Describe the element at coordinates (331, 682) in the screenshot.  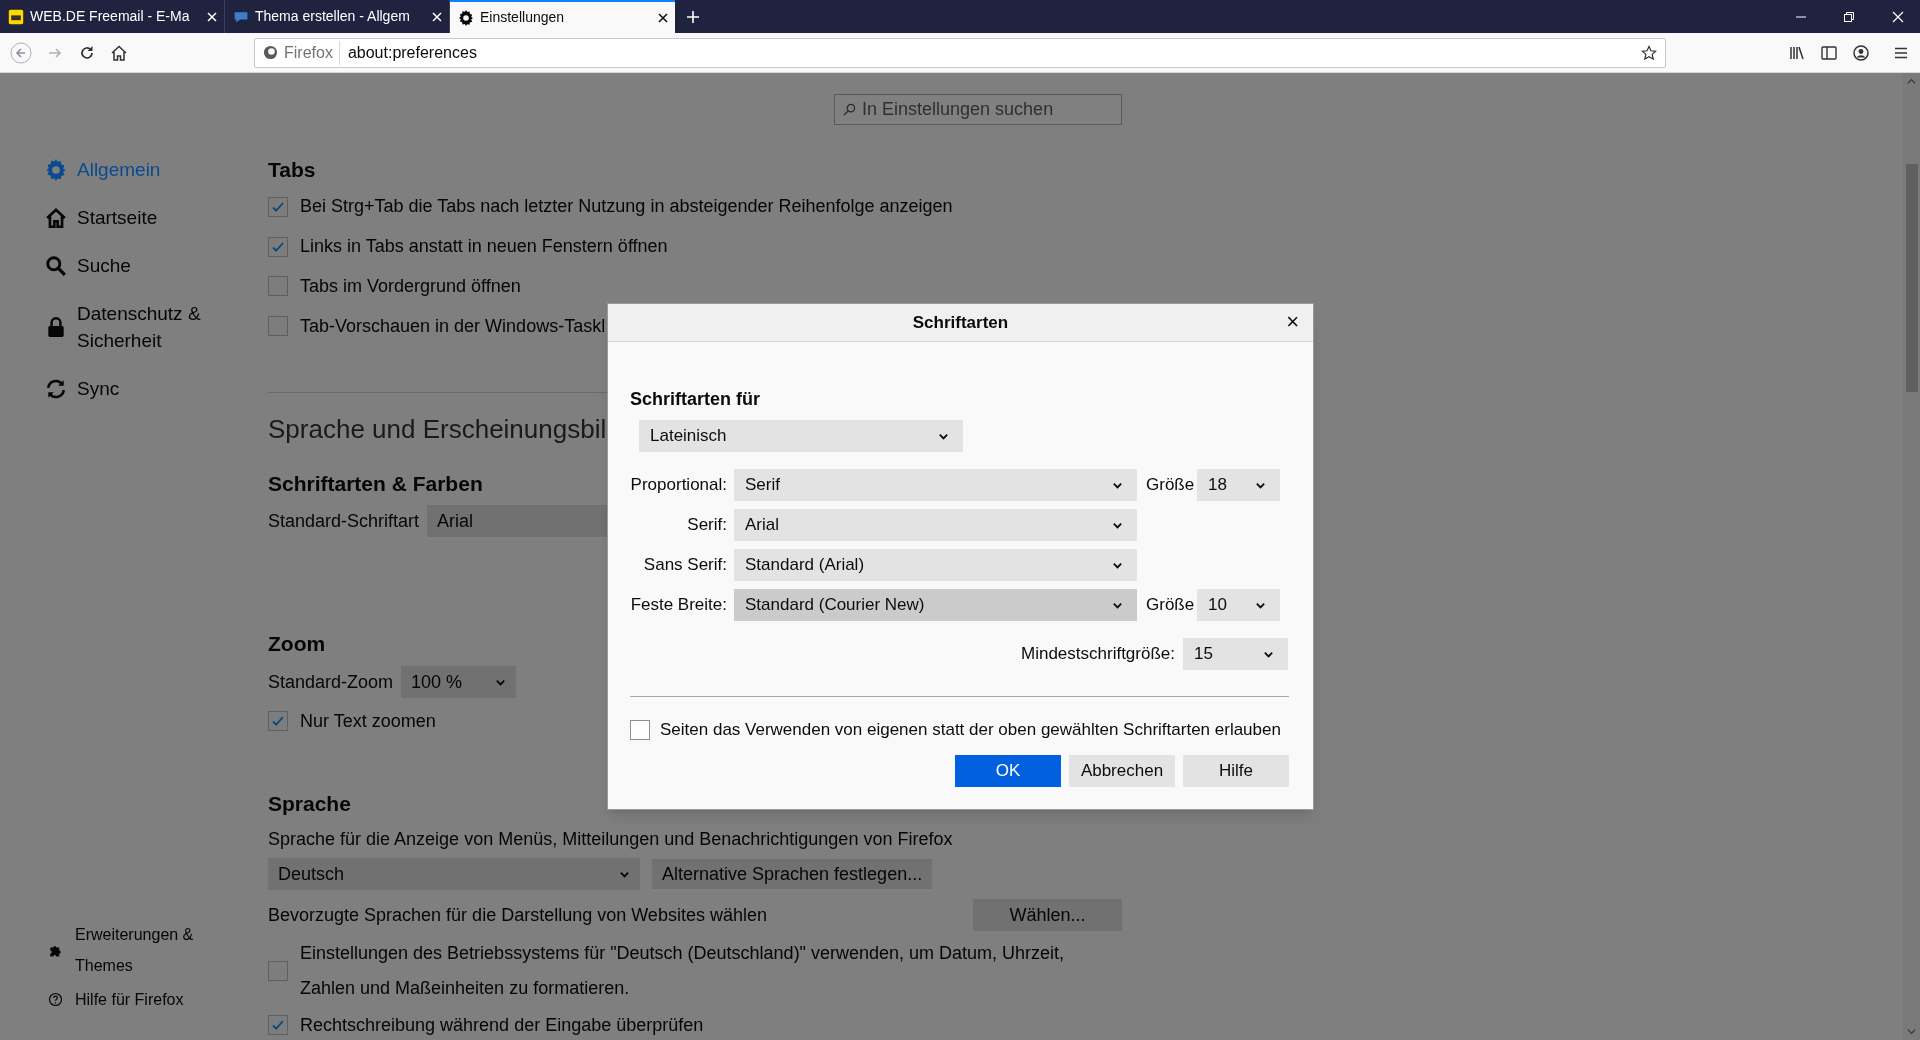
I see `field-label: Standard-Zoom` at that location.